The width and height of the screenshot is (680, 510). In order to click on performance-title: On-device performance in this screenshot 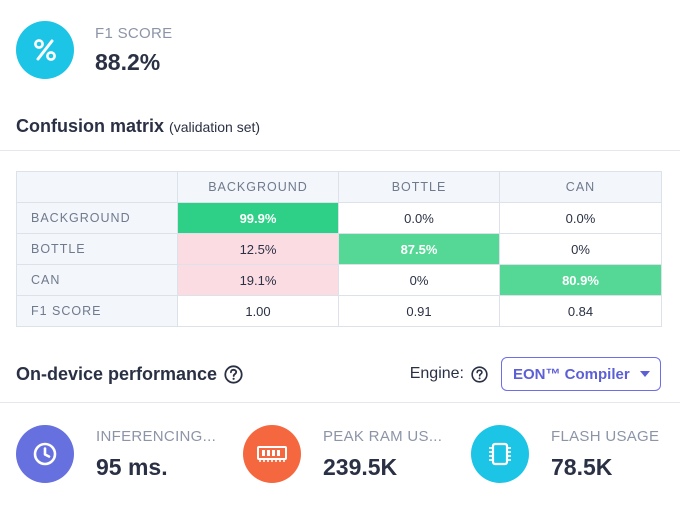, I will do `click(129, 374)`.